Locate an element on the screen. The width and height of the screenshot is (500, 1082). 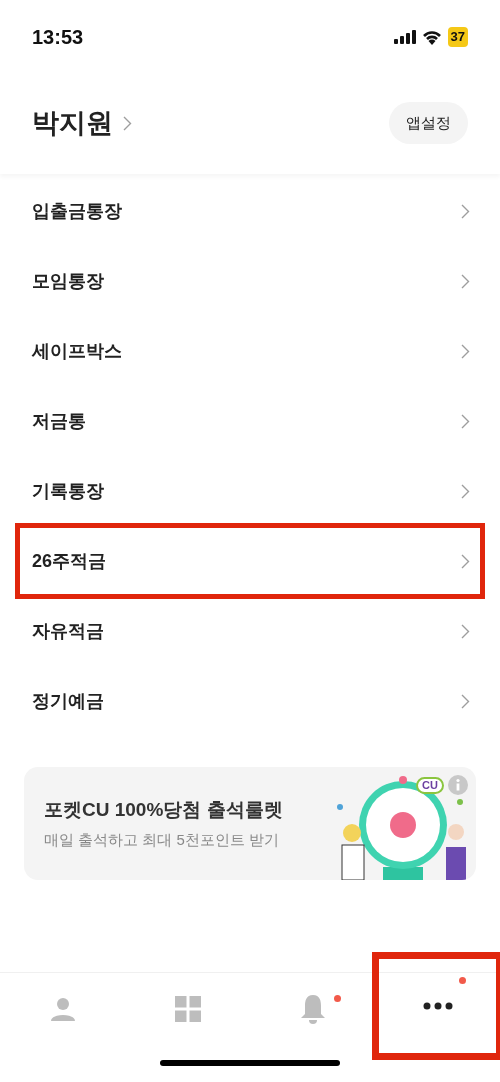
menu-item: 입출금통장 is located at coordinates (250, 211).